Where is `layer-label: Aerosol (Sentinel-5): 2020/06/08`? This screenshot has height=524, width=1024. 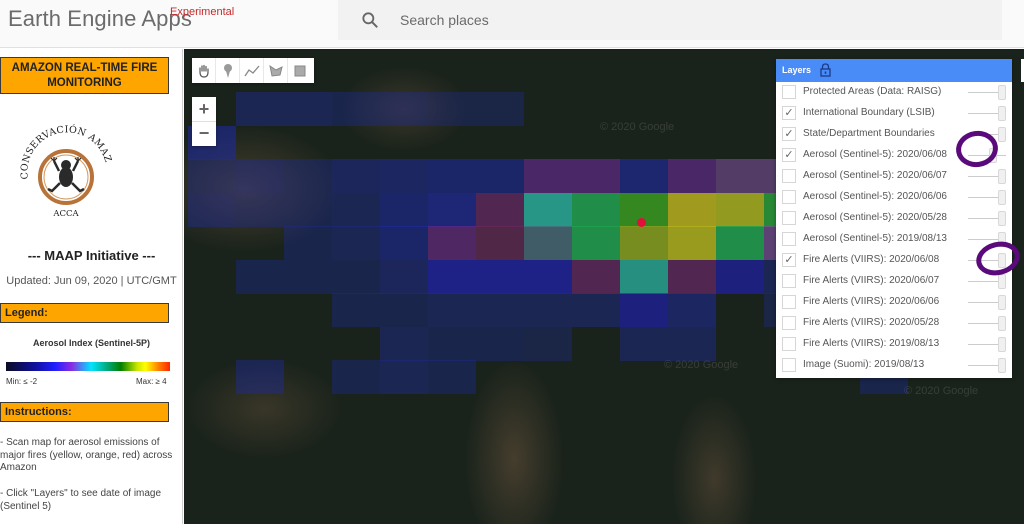
layer-label: Aerosol (Sentinel-5): 2020/06/08 is located at coordinates (875, 154).